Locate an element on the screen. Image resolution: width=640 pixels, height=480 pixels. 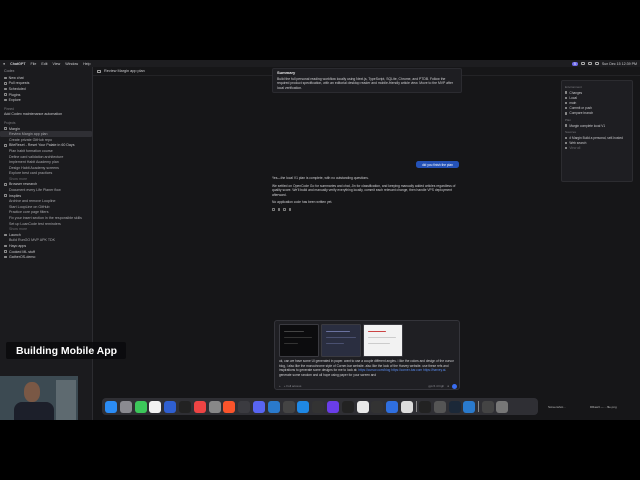
globe-icon is located at coordinates (566, 143).